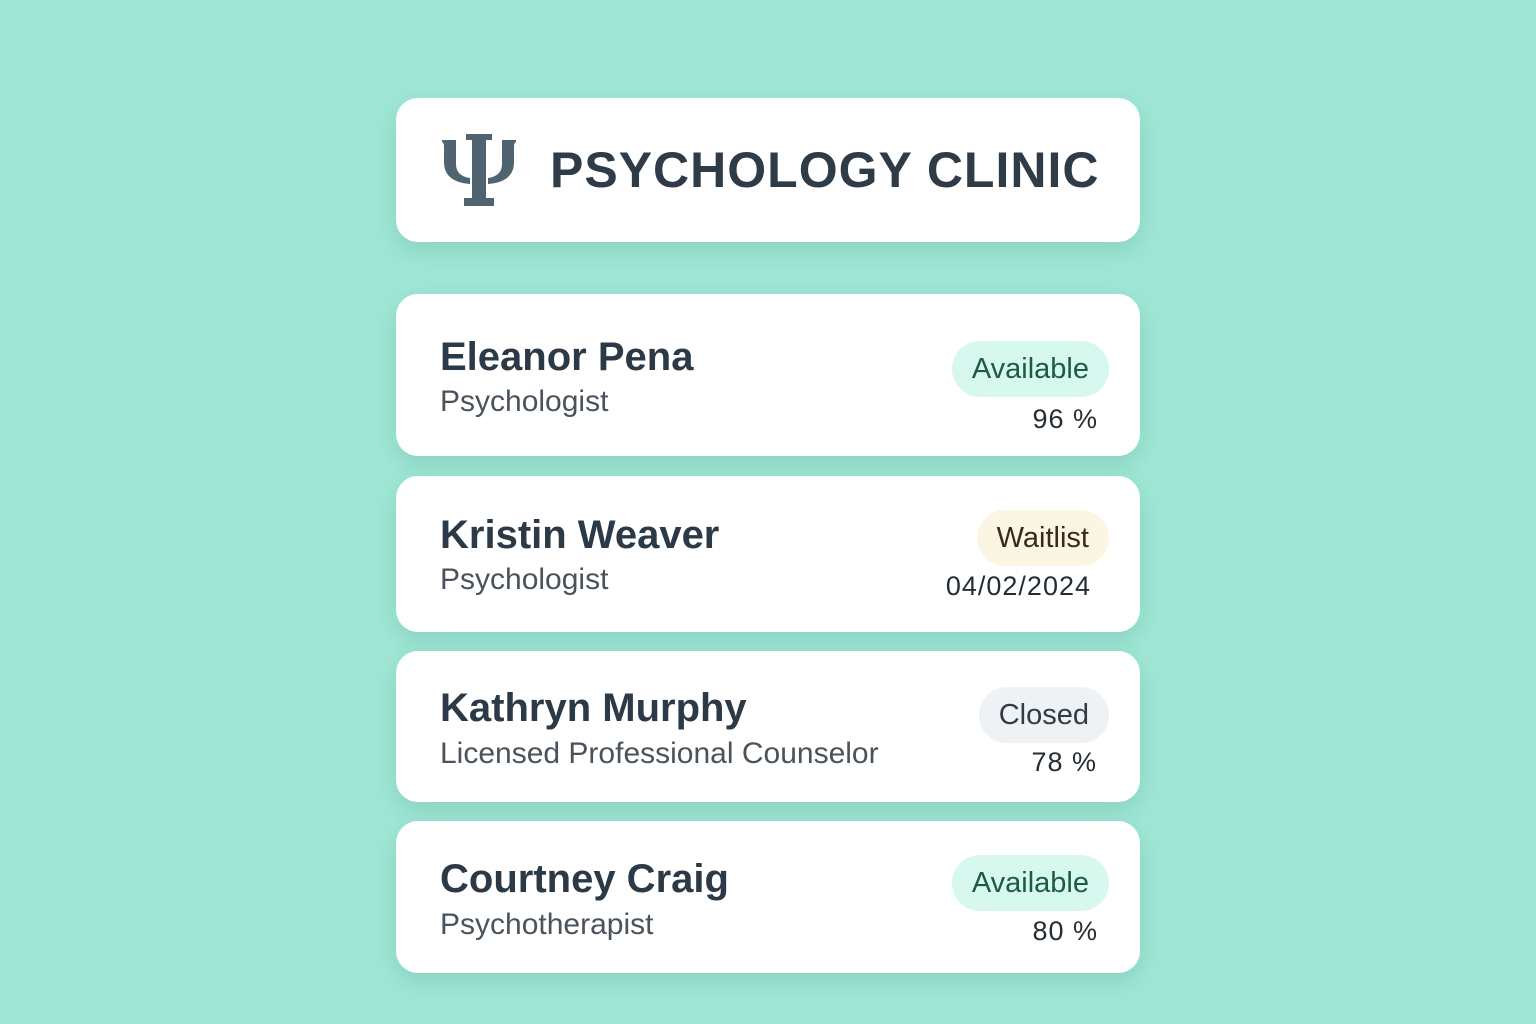 This screenshot has height=1024, width=1536. Describe the element at coordinates (768, 375) in the screenshot. I see `provider-card: Eleanor Pena Psychologist Available 96 %` at that location.